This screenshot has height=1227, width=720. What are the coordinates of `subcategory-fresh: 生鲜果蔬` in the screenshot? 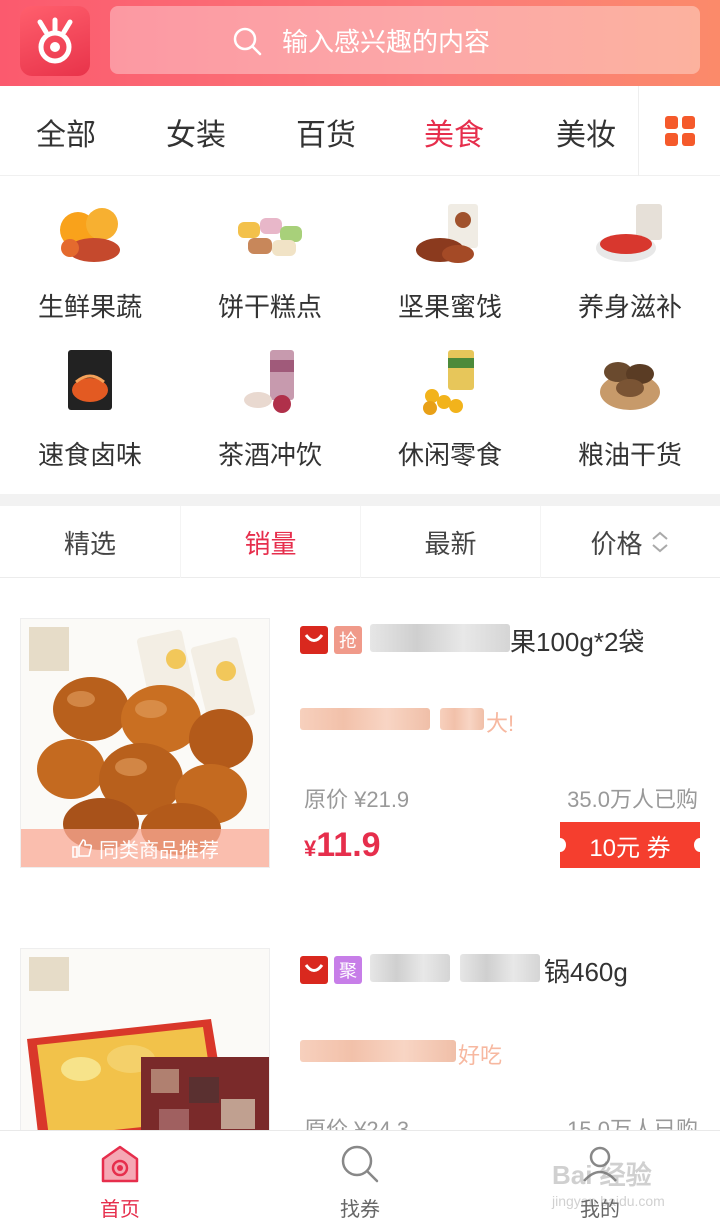 It's located at (90, 262).